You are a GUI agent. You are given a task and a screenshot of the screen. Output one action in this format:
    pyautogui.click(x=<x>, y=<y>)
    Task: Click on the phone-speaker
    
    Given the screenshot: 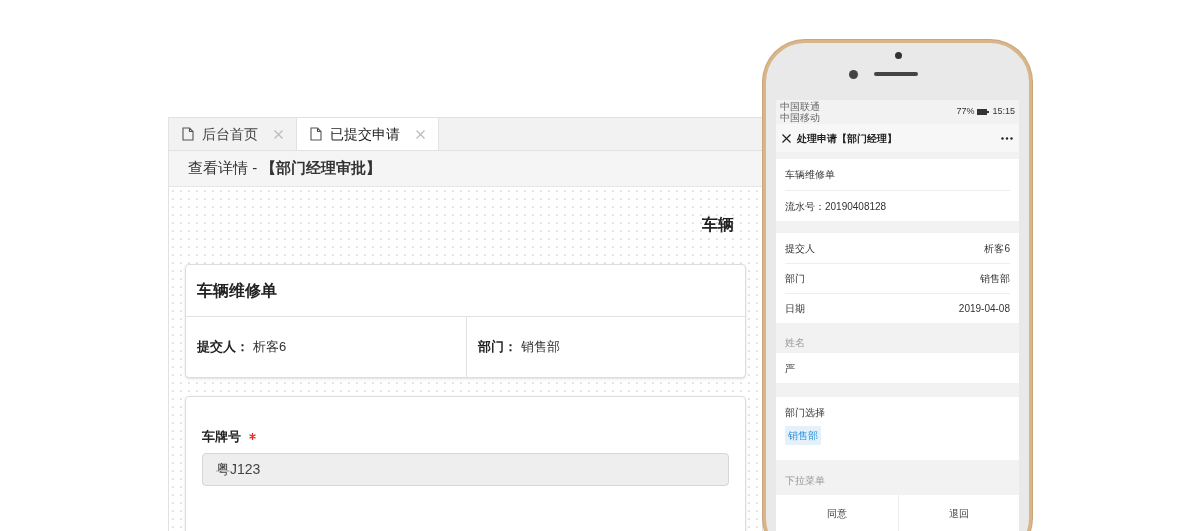 What is the action you would take?
    pyautogui.click(x=896, y=74)
    